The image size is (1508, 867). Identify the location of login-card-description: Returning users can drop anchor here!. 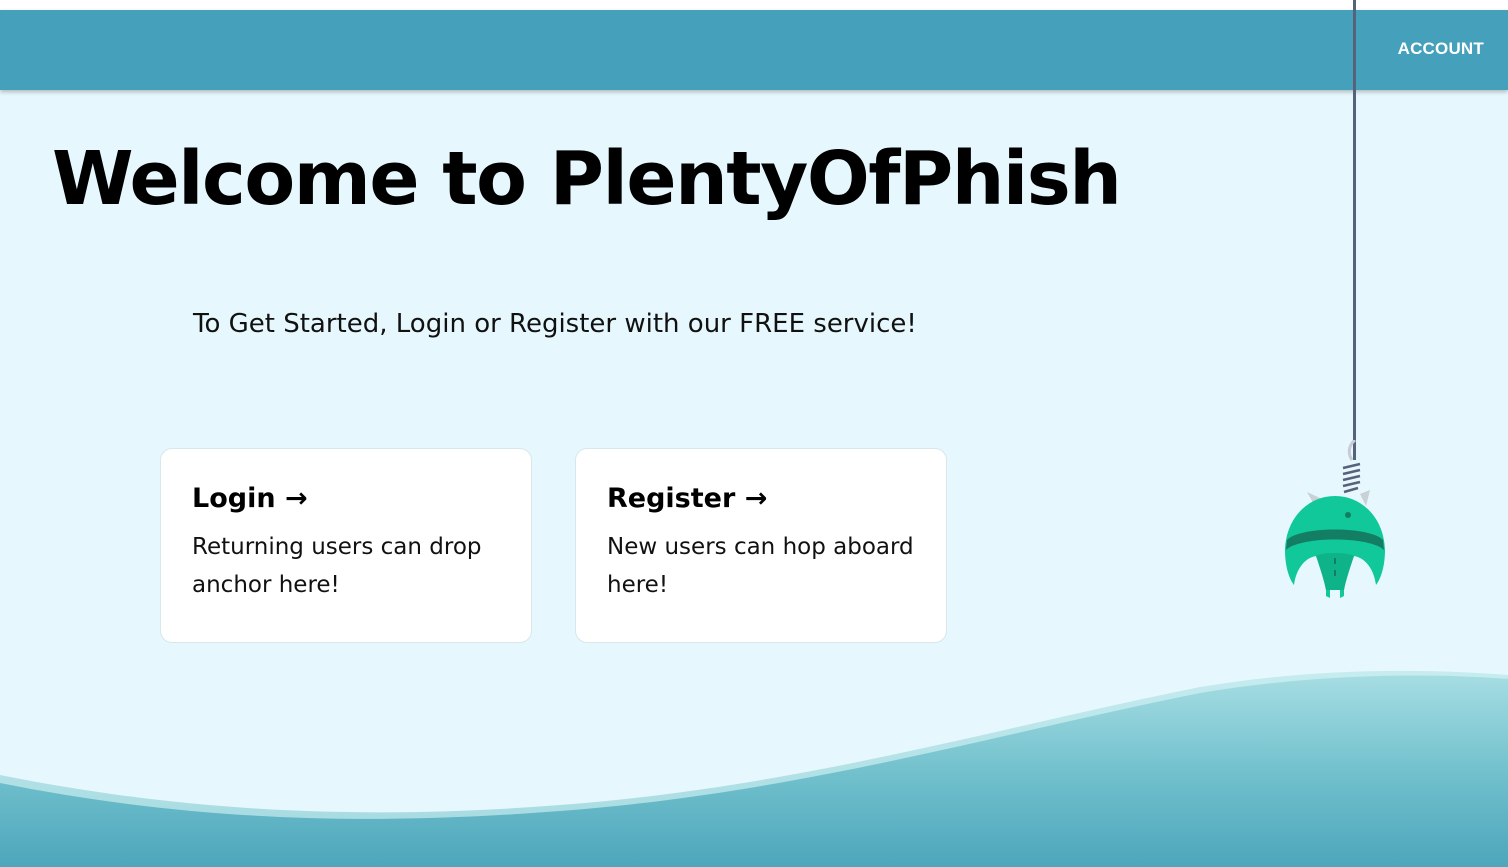
(337, 566).